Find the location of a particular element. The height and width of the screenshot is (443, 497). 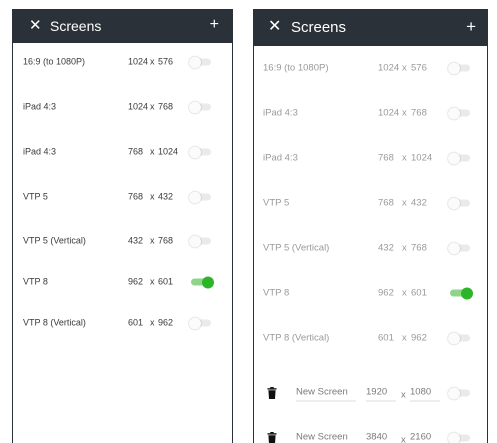

screen-row: VTP 8 (Vertical) 601 x 962 is located at coordinates (370, 338).